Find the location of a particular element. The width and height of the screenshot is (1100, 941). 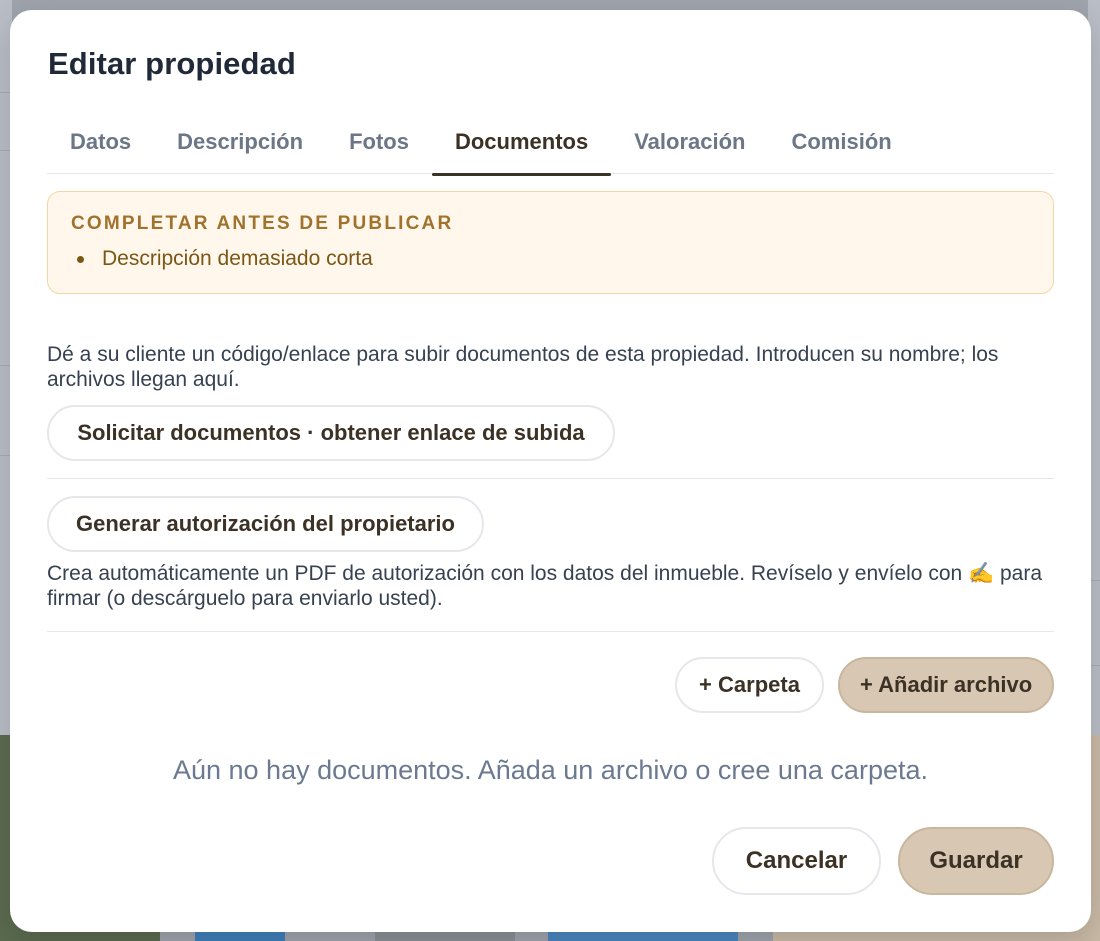

tab-documentos: Documentos is located at coordinates (521, 149).